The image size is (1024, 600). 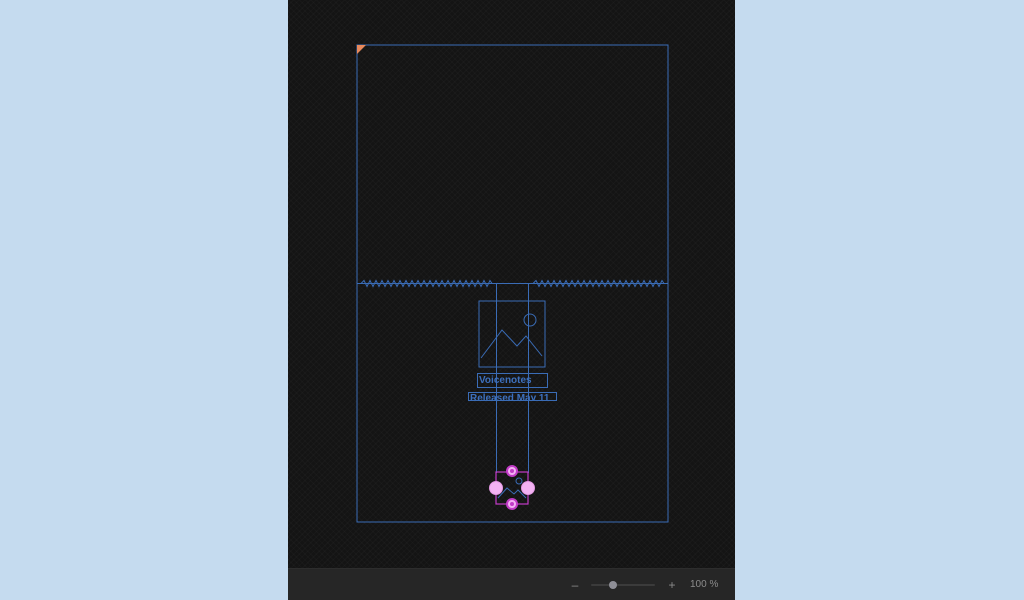 I want to click on zoom-level-readout: 100 %, so click(x=704, y=584).